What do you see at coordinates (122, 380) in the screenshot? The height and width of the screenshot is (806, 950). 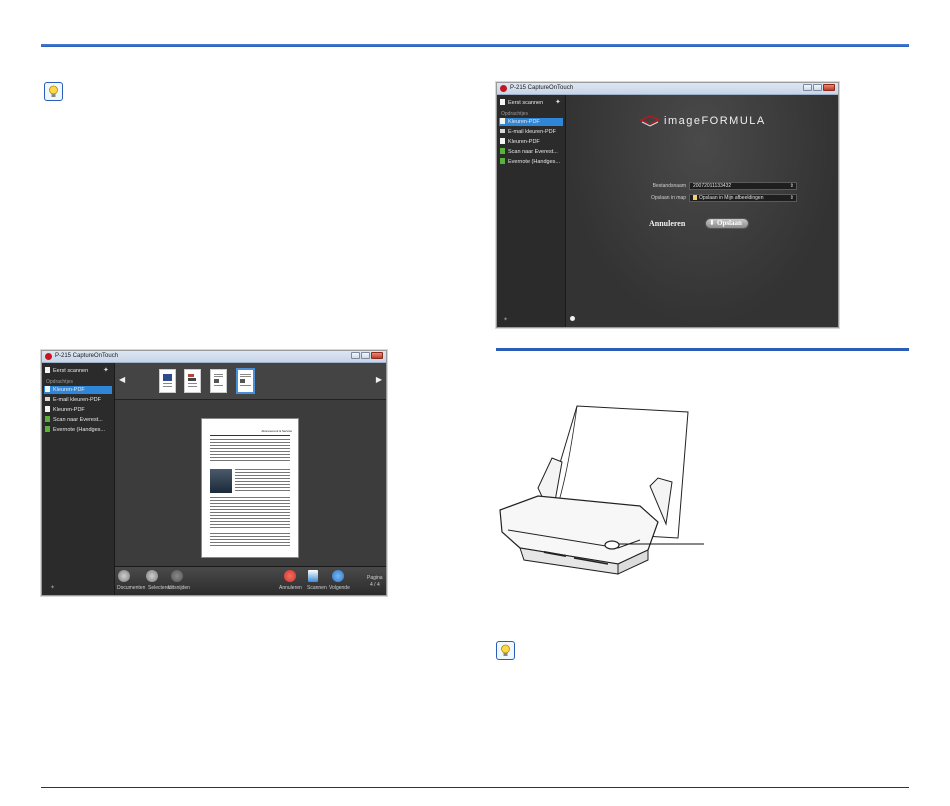 I see `previous-arrow-icon: ◀` at bounding box center [122, 380].